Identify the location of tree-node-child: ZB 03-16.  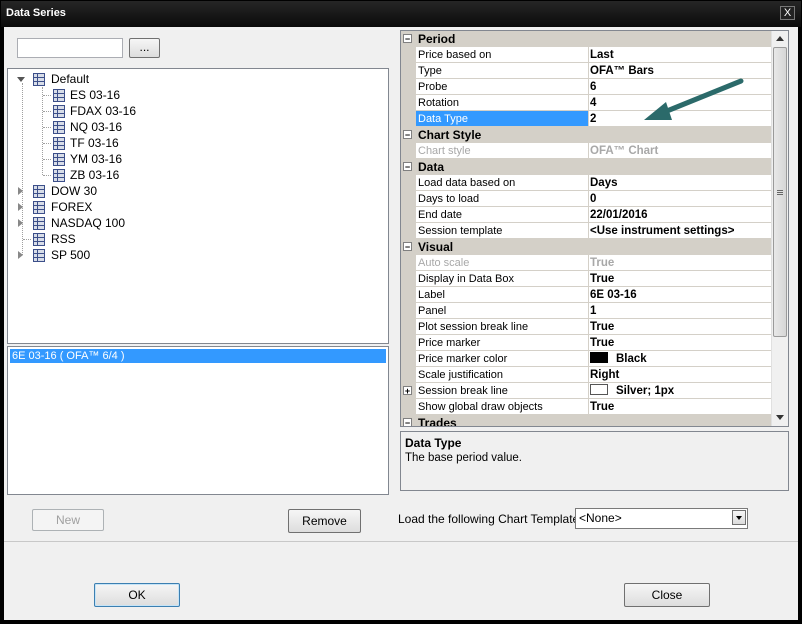
(158, 175).